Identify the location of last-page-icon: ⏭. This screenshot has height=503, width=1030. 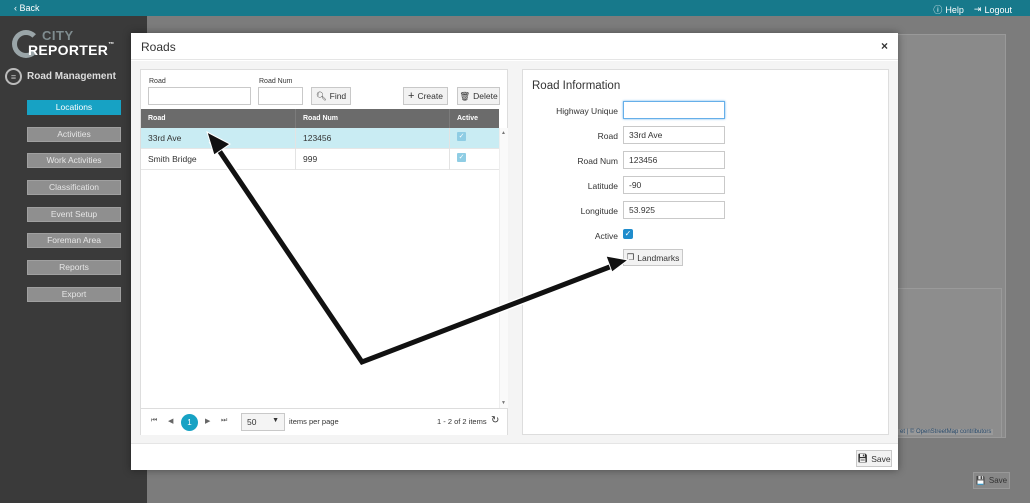
(224, 421).